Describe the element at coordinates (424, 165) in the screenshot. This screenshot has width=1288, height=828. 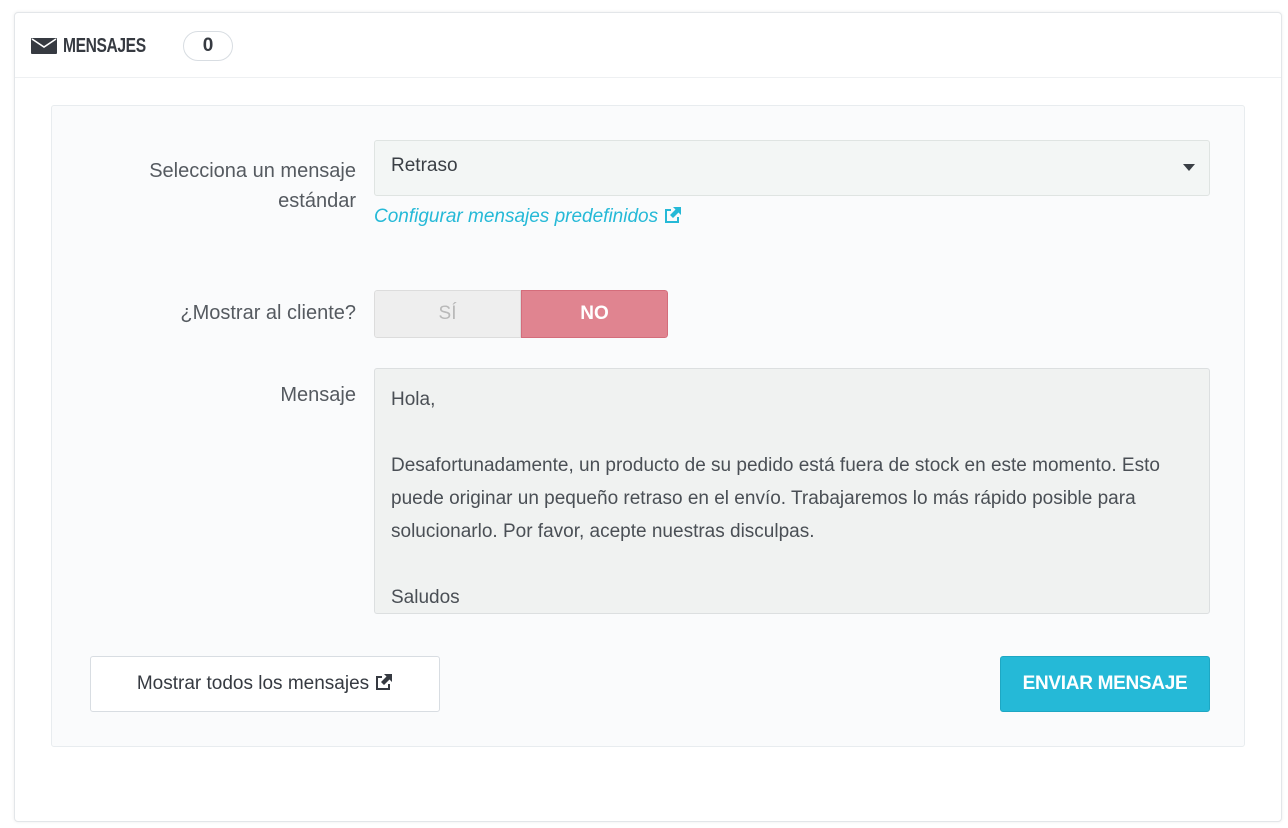
I see `select-value: Retraso` at that location.